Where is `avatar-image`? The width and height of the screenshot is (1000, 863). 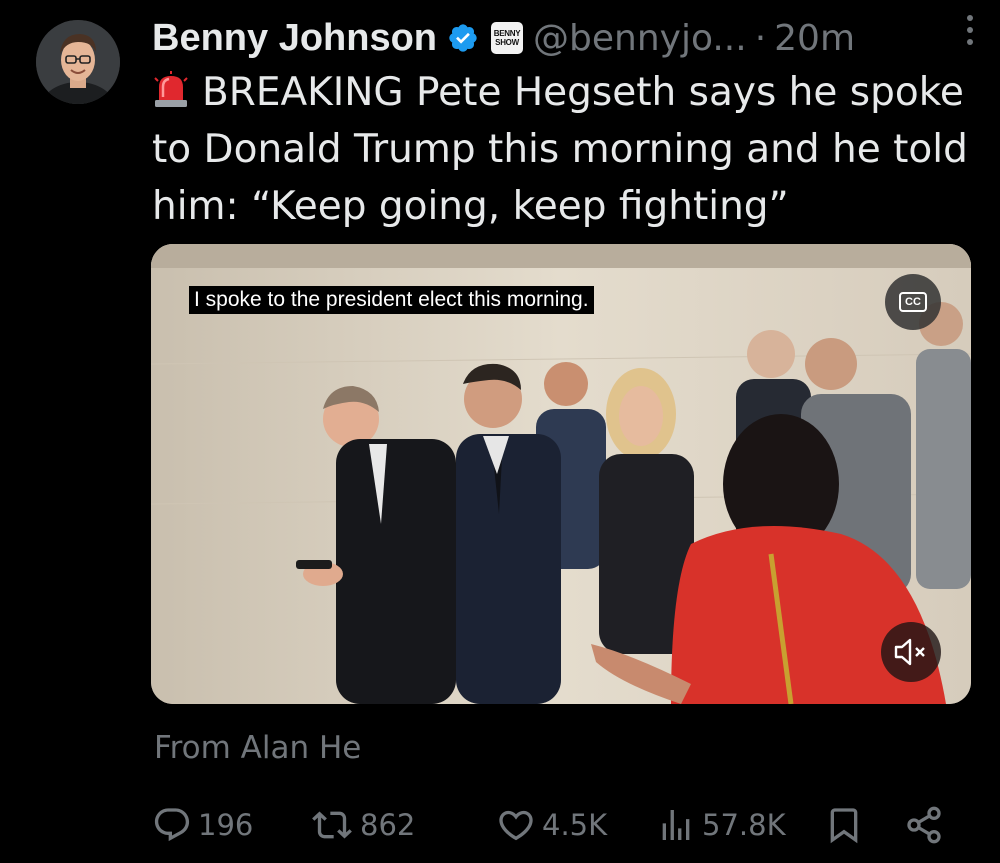 avatar-image is located at coordinates (78, 62).